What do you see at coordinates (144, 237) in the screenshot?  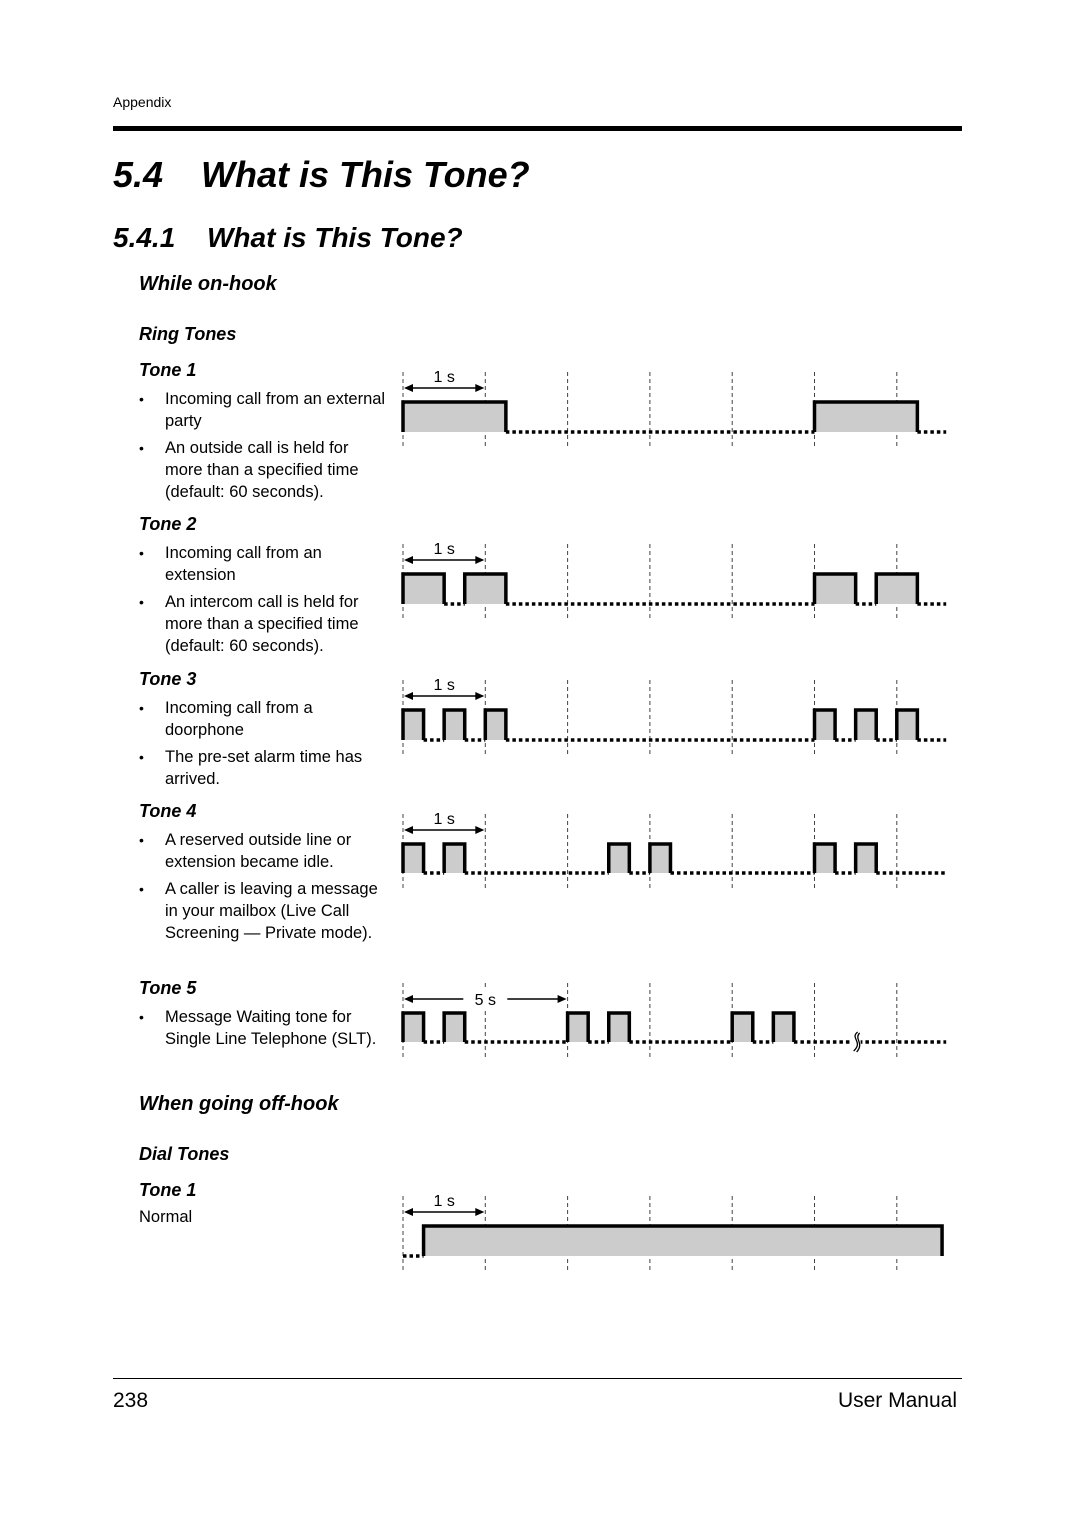 I see `subsection-number: 5.4.1` at bounding box center [144, 237].